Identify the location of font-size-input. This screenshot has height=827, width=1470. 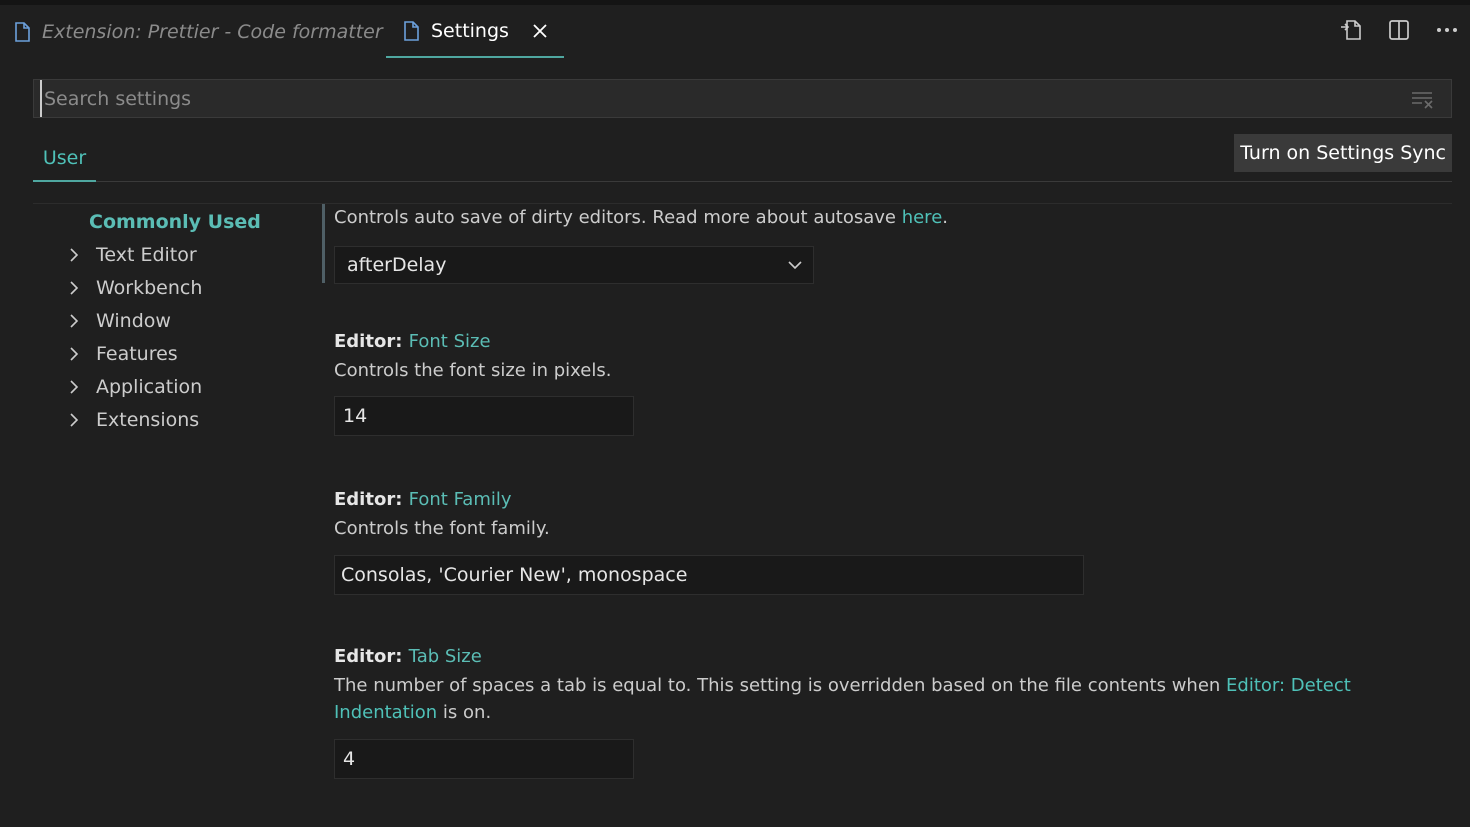
(484, 416).